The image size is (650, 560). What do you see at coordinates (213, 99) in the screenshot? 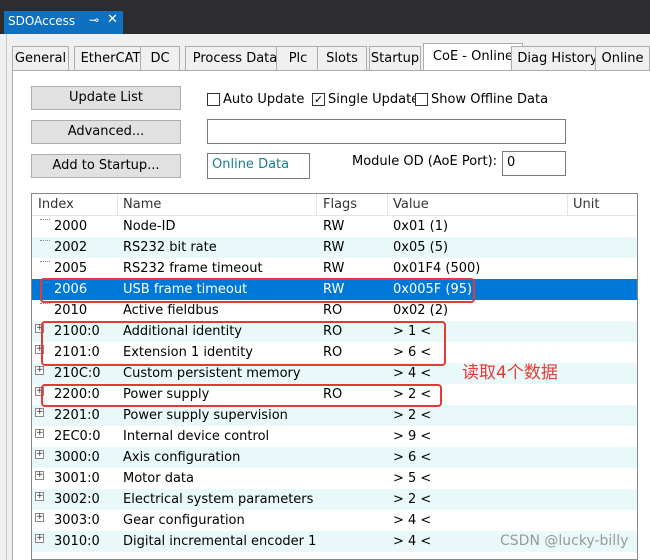
I see `auto-update-check-box` at bounding box center [213, 99].